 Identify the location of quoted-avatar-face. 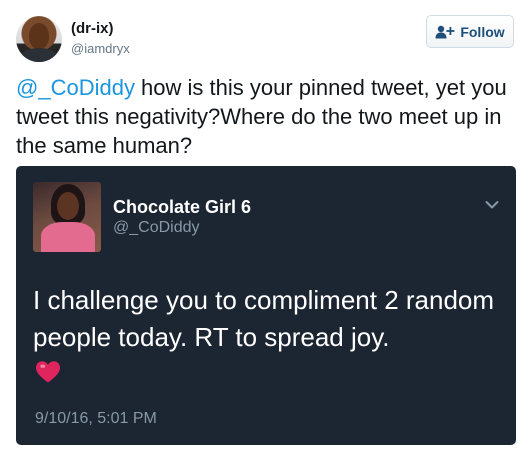
(68, 206).